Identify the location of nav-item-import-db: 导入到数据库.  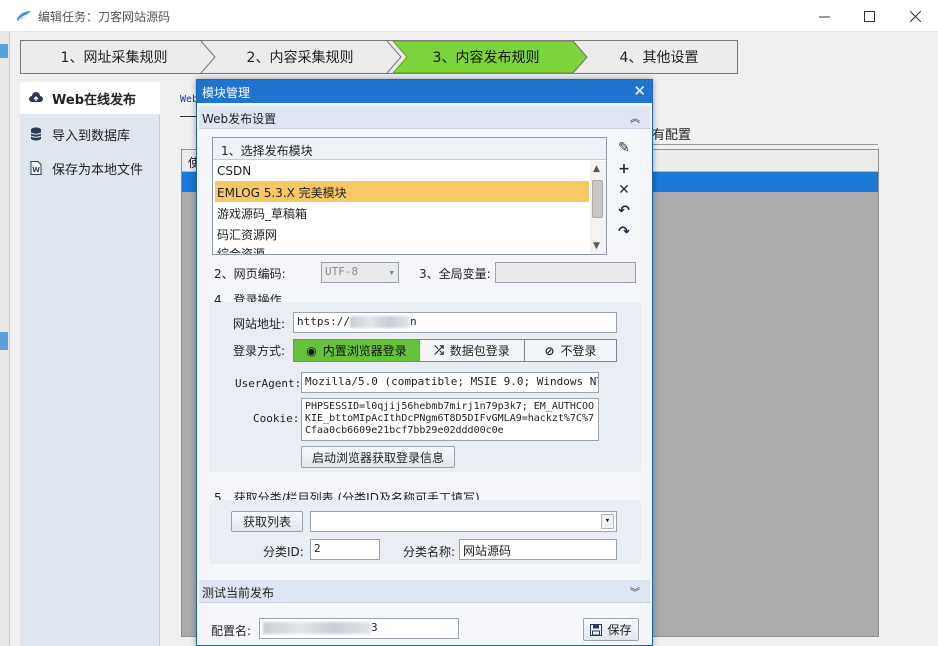
(90, 134).